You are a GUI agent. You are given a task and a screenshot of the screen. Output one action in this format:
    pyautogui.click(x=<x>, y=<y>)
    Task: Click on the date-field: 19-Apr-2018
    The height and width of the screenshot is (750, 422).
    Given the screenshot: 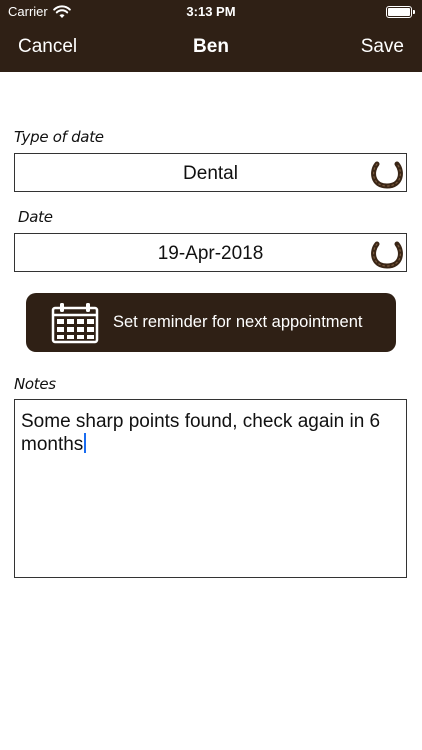 What is the action you would take?
    pyautogui.click(x=210, y=252)
    